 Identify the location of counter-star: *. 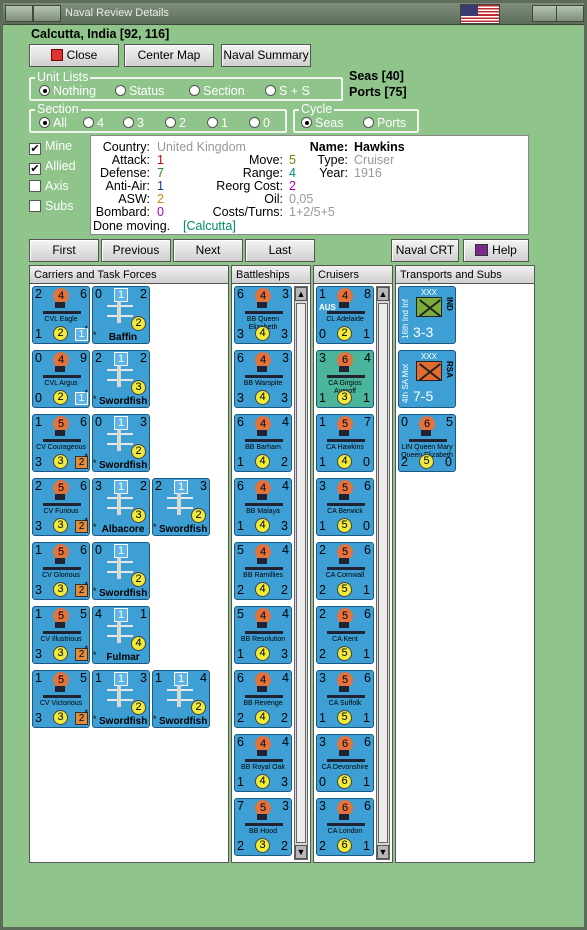
(86, 393).